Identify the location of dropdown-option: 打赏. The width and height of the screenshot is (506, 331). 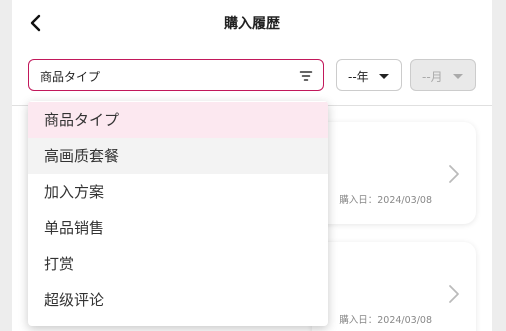
(178, 264).